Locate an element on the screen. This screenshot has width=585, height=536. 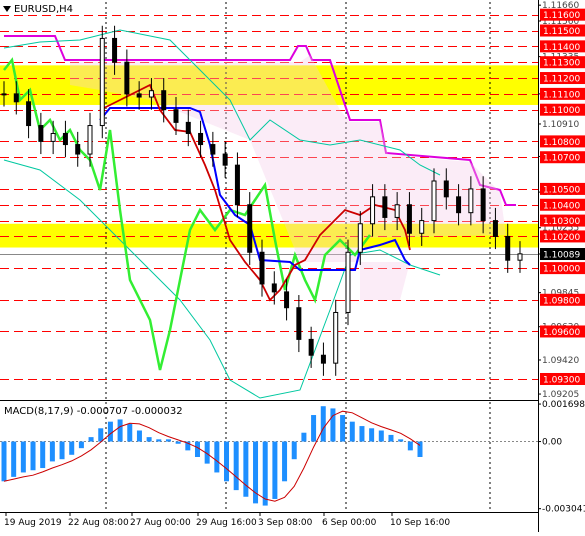
price-level-label: 1.10700 is located at coordinates (561, 159).